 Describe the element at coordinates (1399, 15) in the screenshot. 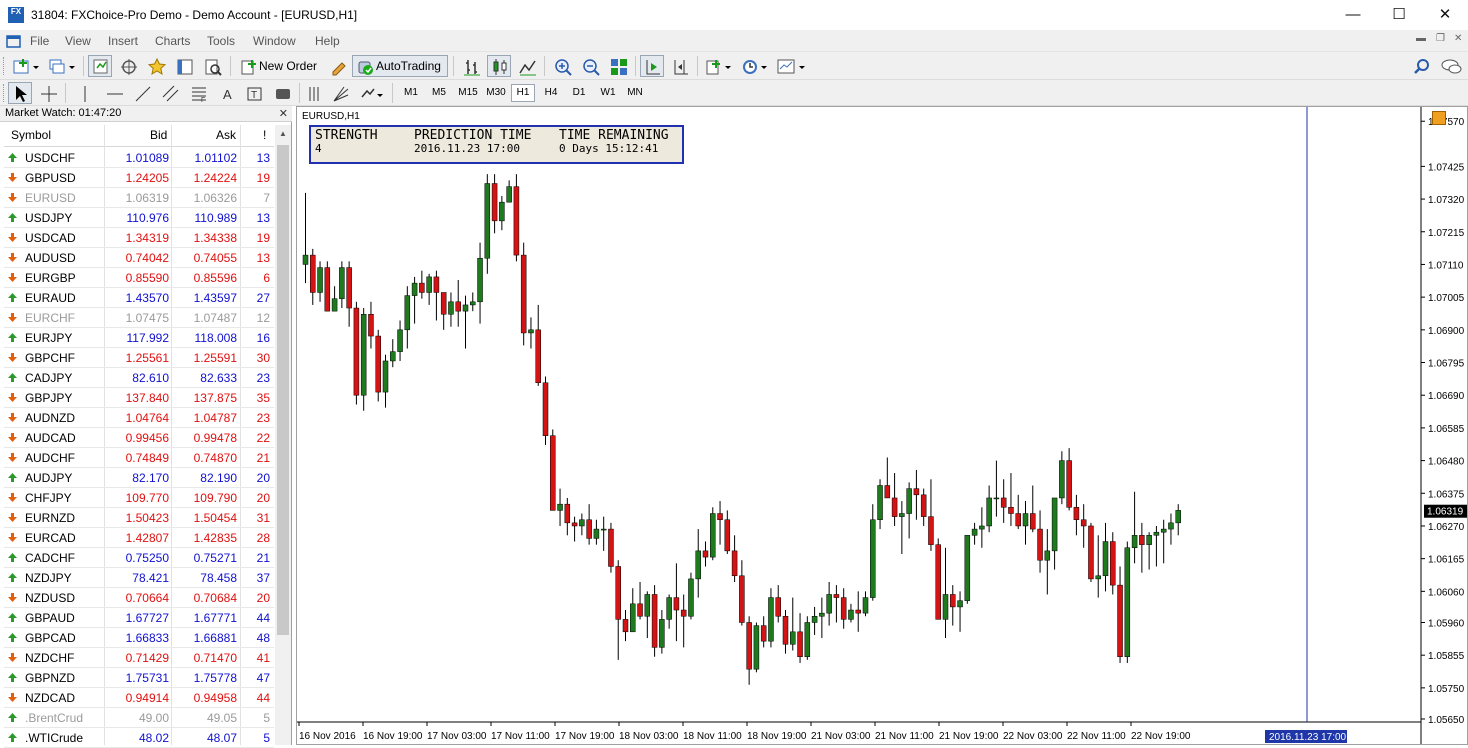

I see `maximize-button: ☐` at that location.